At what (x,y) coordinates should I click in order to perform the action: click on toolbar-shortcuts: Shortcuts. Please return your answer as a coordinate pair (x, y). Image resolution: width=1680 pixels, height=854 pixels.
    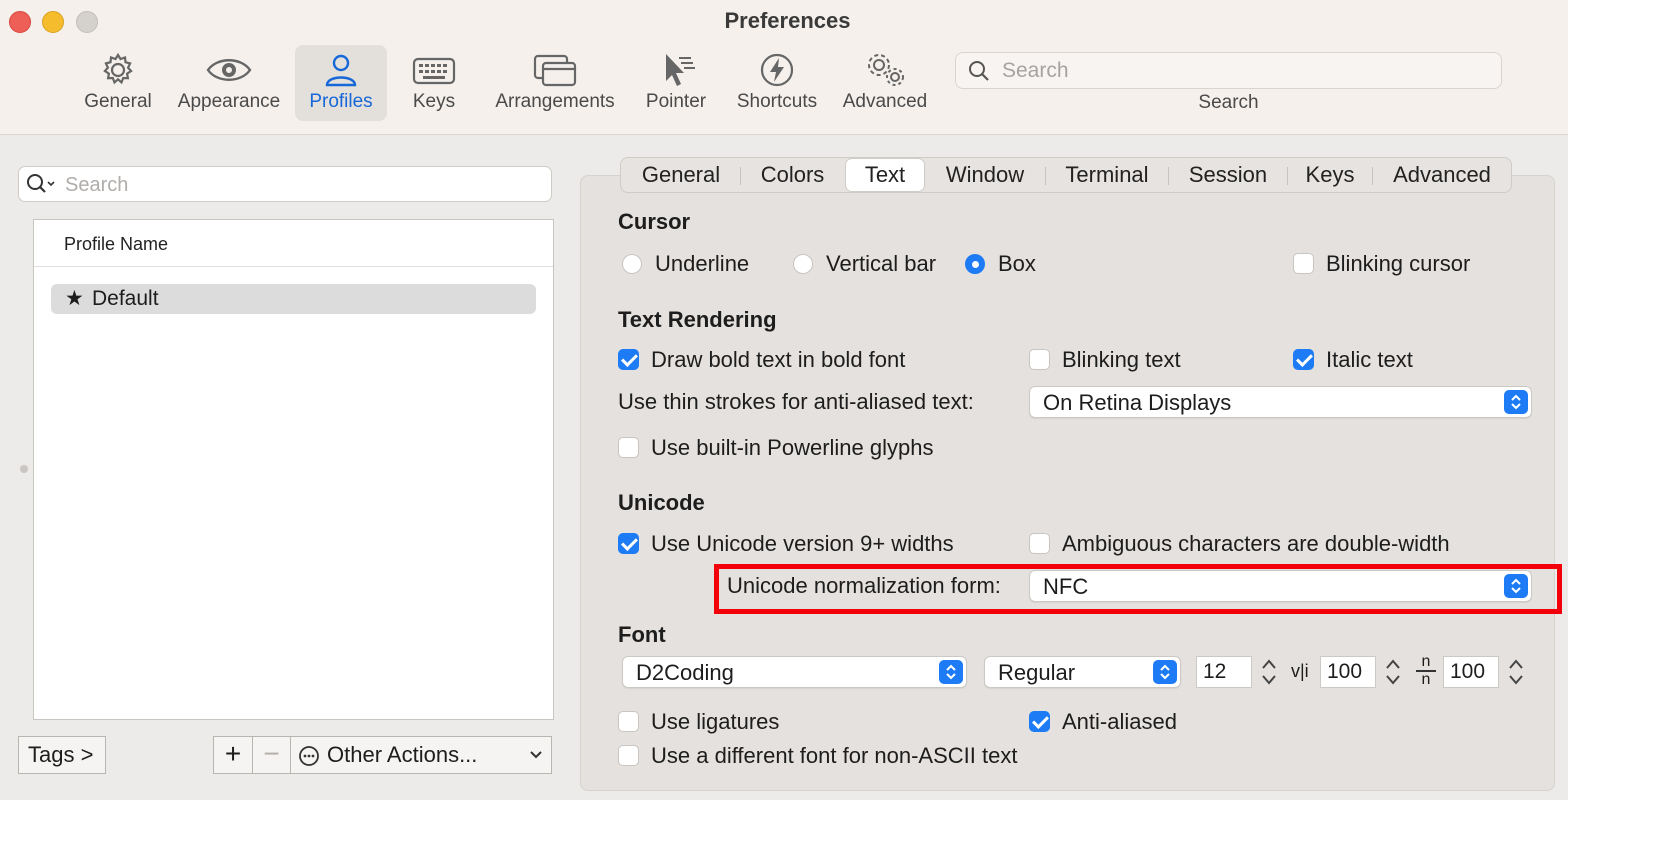
    Looking at the image, I should click on (777, 83).